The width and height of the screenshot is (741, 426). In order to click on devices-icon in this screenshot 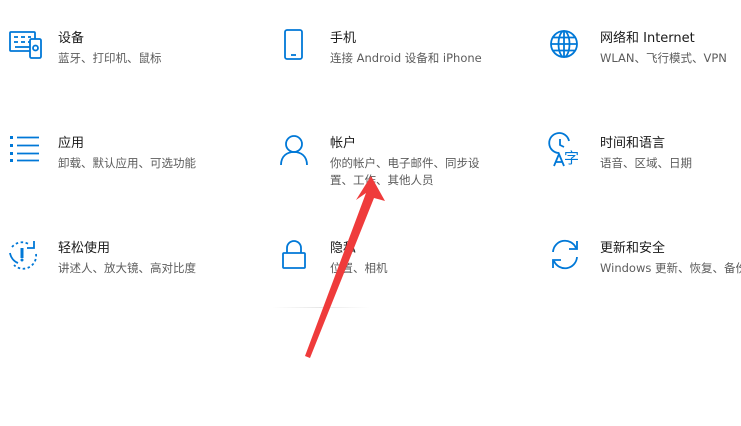, I will do `click(29, 51)`.